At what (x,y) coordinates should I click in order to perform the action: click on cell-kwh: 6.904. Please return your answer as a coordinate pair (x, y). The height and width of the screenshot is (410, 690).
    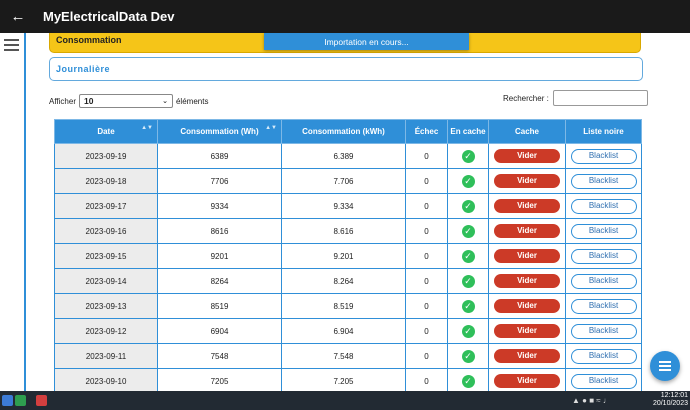
    Looking at the image, I should click on (343, 331).